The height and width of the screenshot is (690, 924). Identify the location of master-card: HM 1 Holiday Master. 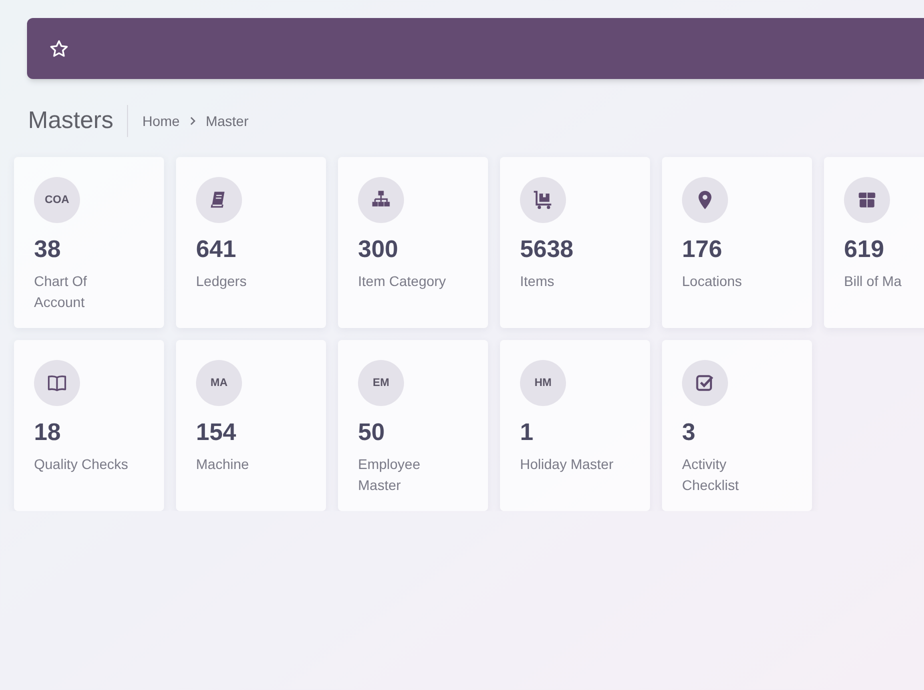
(575, 425).